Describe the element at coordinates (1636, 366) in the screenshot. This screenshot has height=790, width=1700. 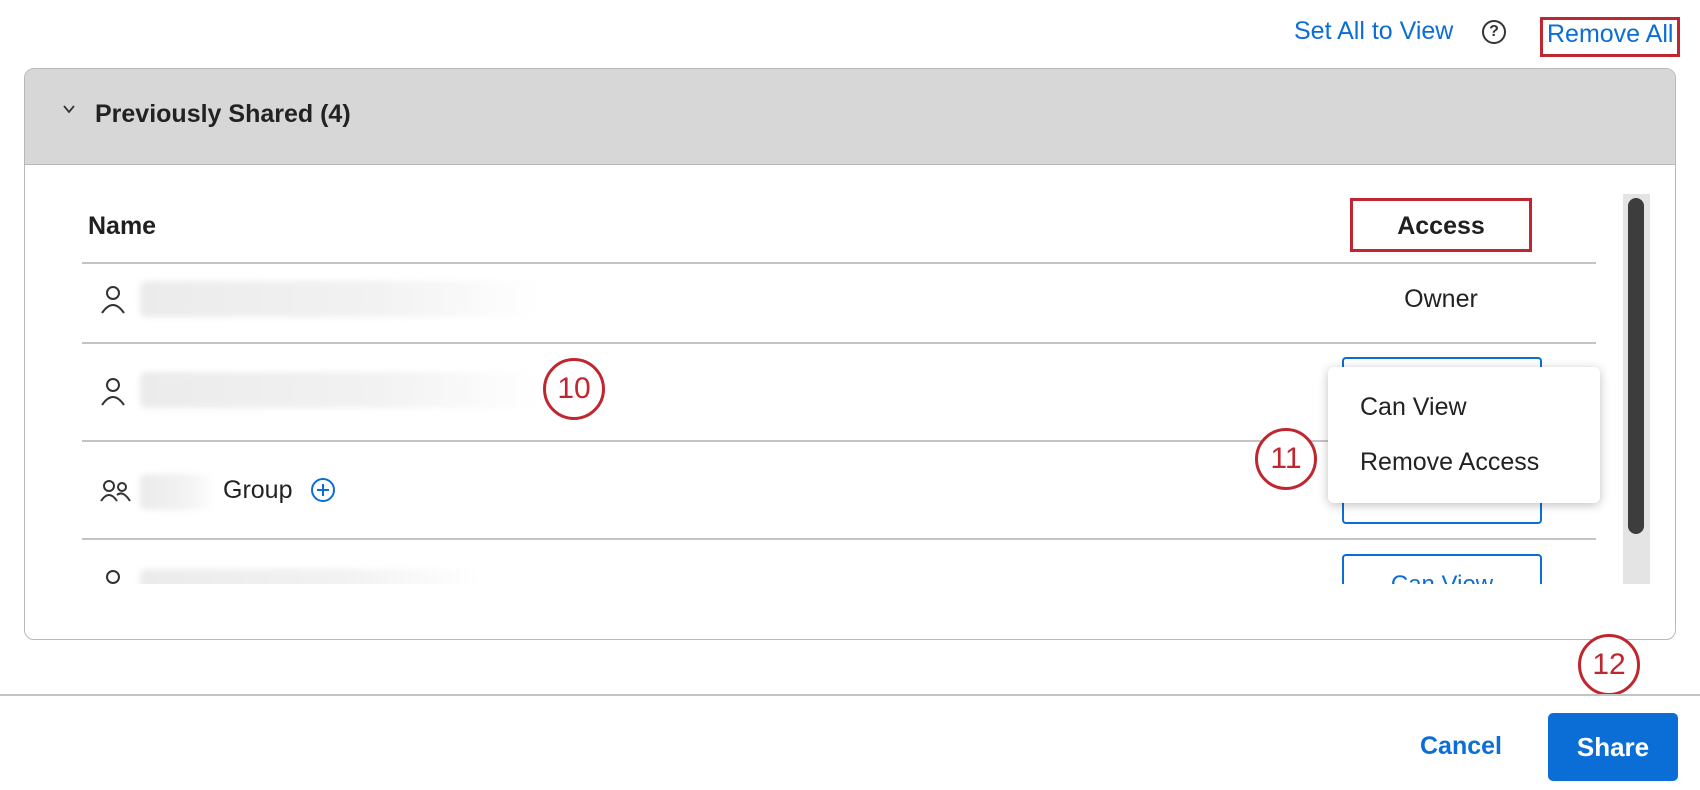
I see `scrollbar-thumb` at that location.